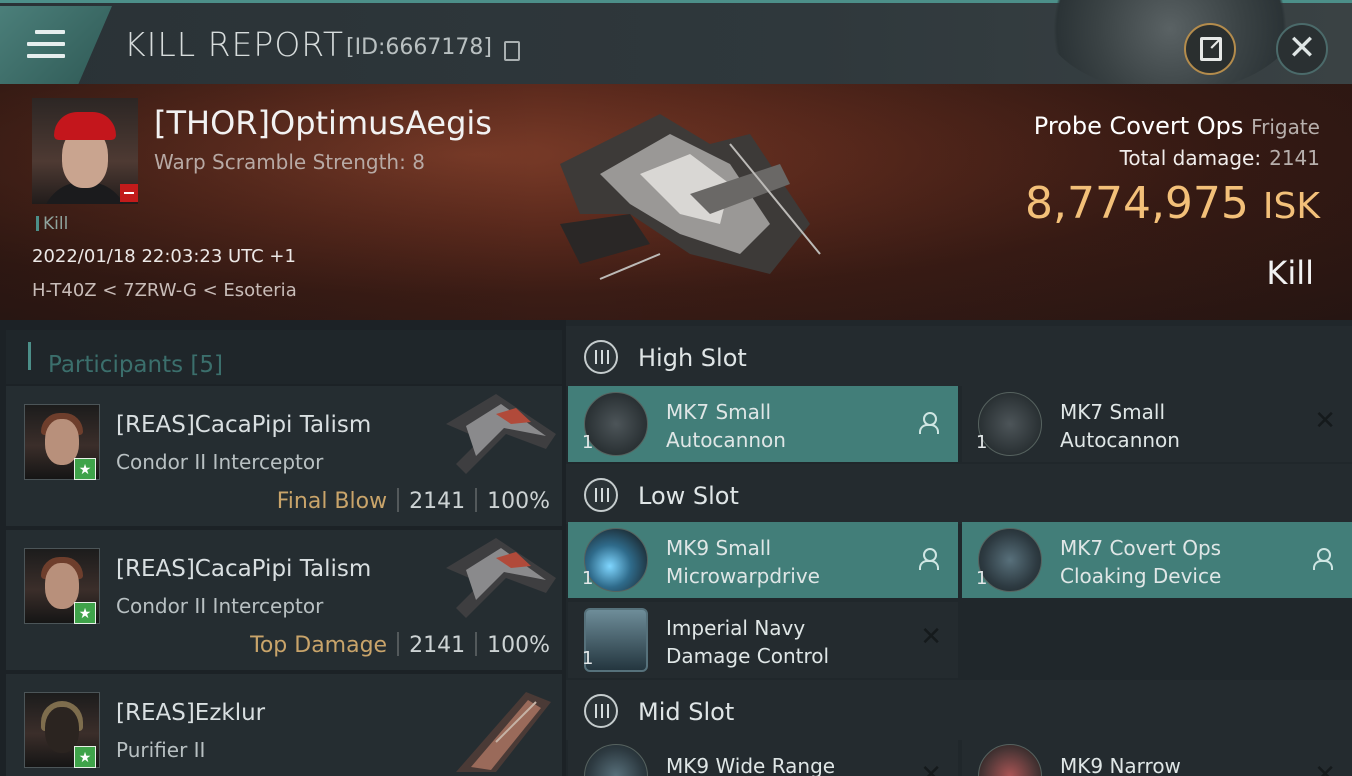 Image resolution: width=1352 pixels, height=776 pixels. What do you see at coordinates (1141, 562) in the screenshot?
I see `module-name: MK7 Covert Ops Cloaking Device` at bounding box center [1141, 562].